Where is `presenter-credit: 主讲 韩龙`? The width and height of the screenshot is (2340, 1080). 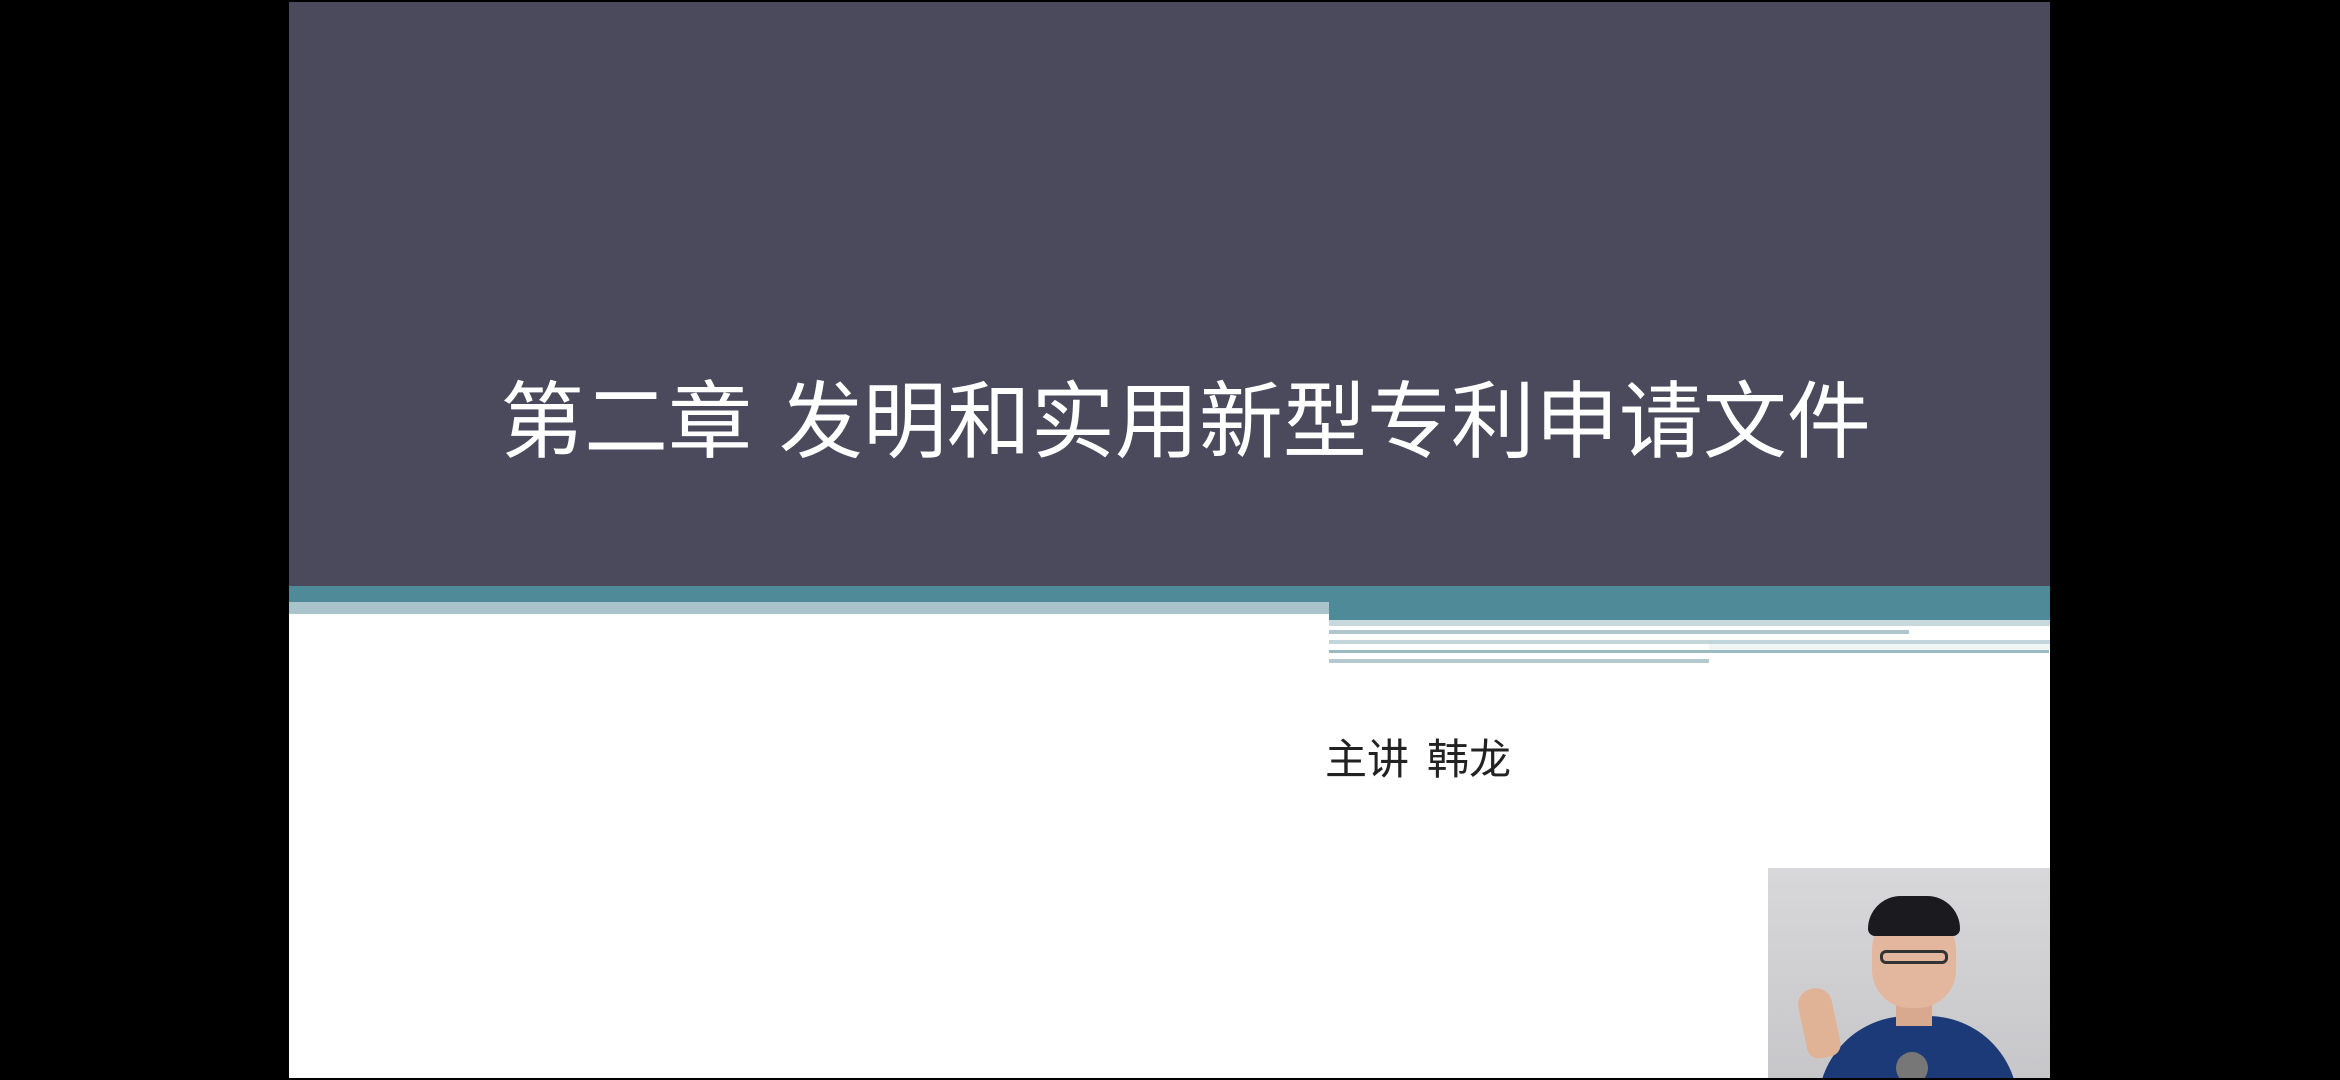
presenter-credit: 主讲 韩龙 is located at coordinates (1418, 760).